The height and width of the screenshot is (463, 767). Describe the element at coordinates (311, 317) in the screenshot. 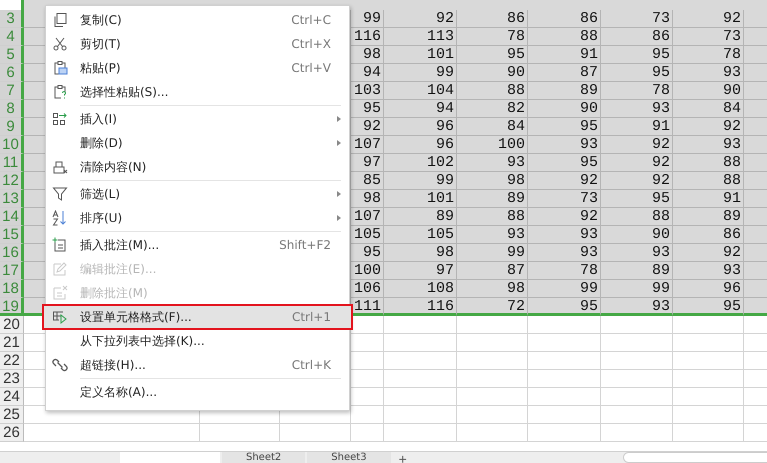

I see `shortcut-label: Ctrl+1` at that location.